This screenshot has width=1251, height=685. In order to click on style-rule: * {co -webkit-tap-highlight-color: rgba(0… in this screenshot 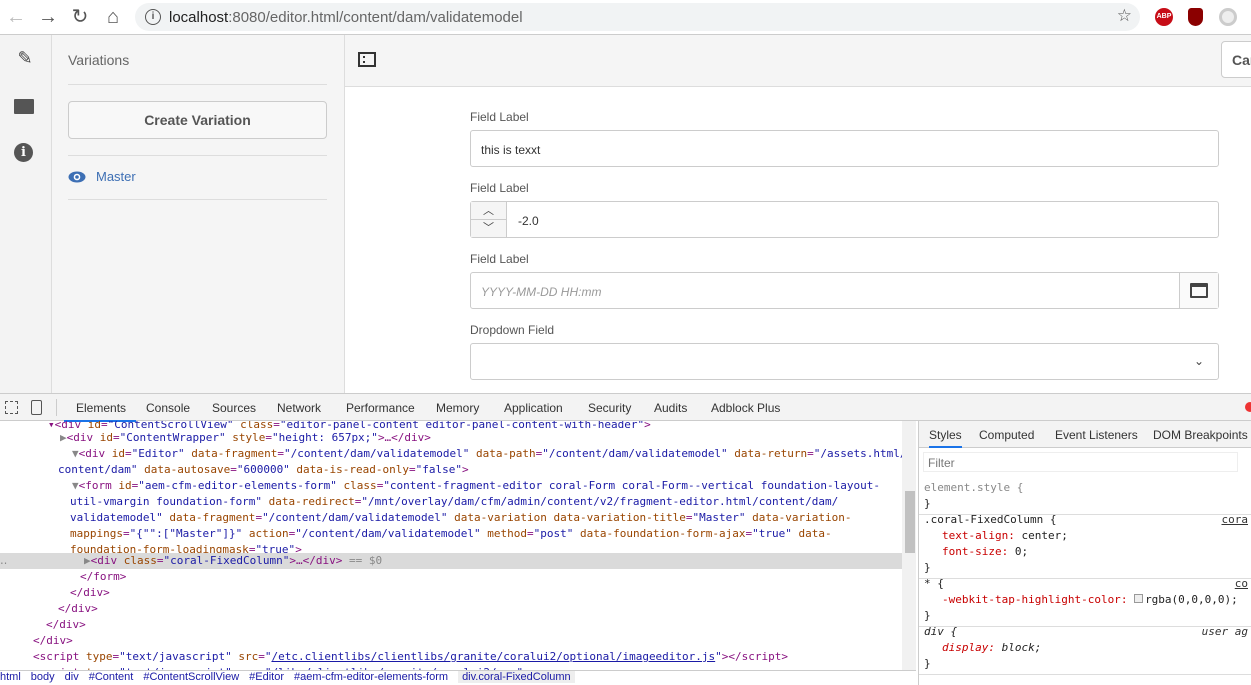, I will do `click(1085, 600)`.